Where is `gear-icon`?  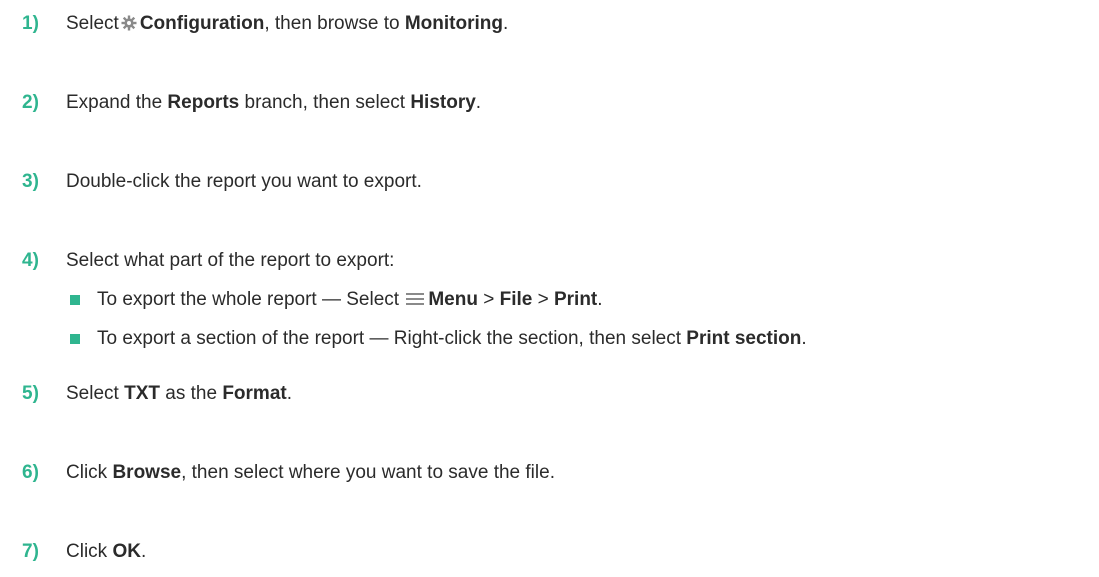
gear-icon is located at coordinates (129, 22).